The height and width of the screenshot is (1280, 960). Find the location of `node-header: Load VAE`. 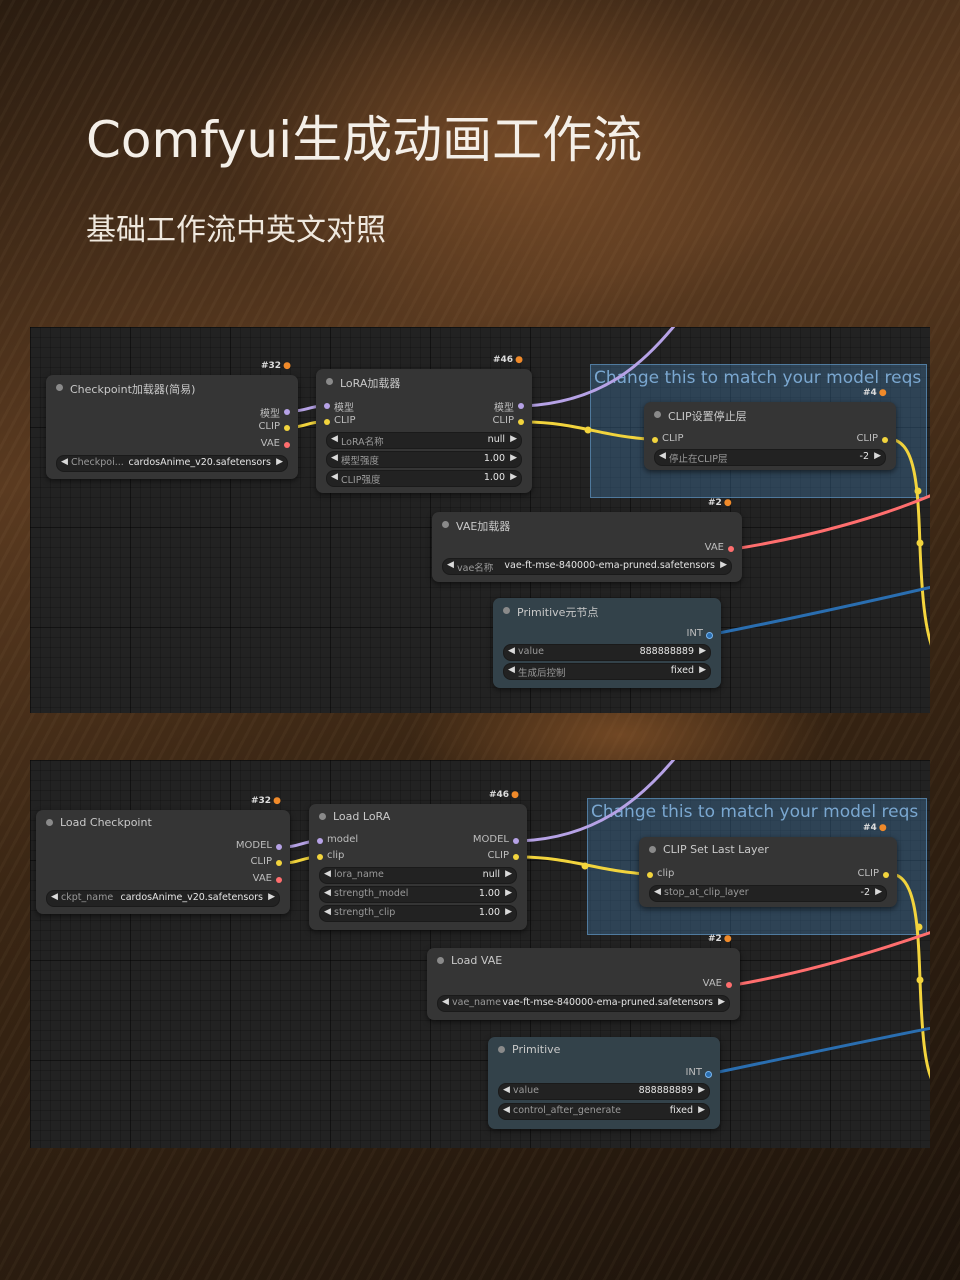

node-header: Load VAE is located at coordinates (583, 961).